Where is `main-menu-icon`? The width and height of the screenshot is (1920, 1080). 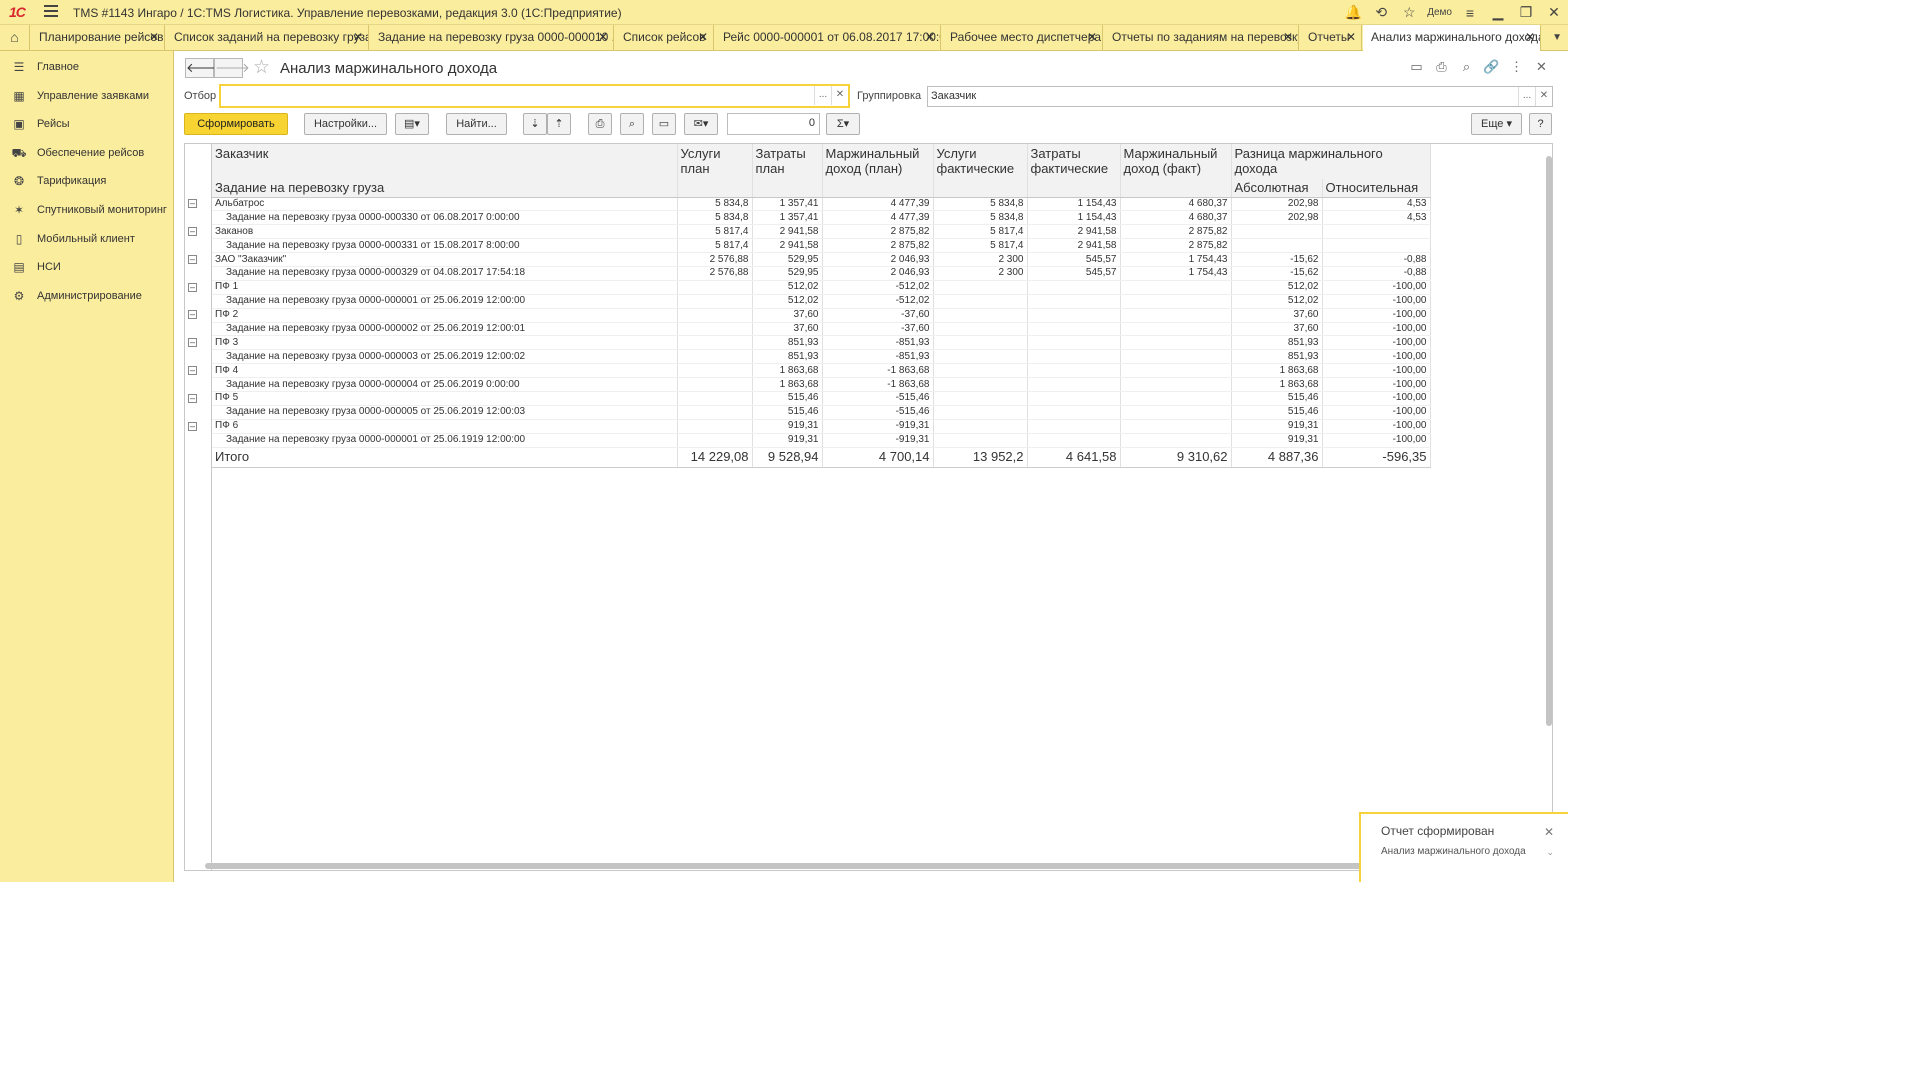 main-menu-icon is located at coordinates (51, 11).